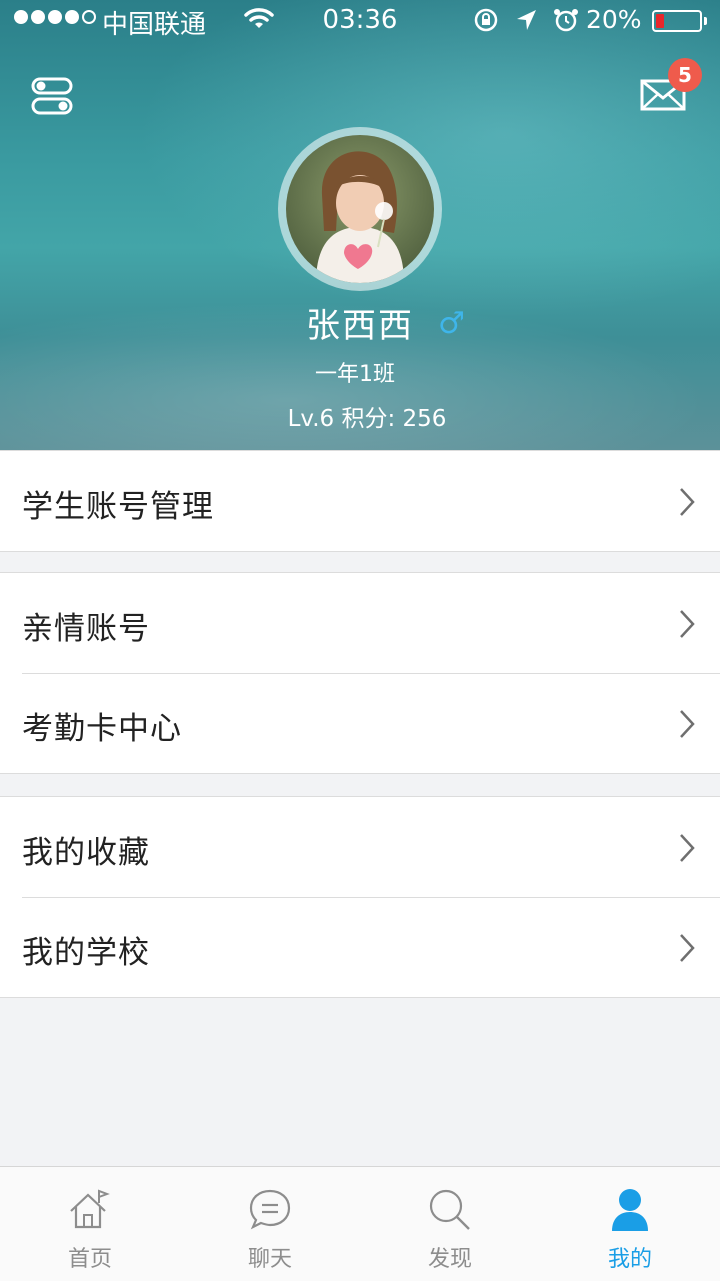 Image resolution: width=720 pixels, height=1281 pixels. Describe the element at coordinates (677, 21) in the screenshot. I see `battery-icon` at that location.